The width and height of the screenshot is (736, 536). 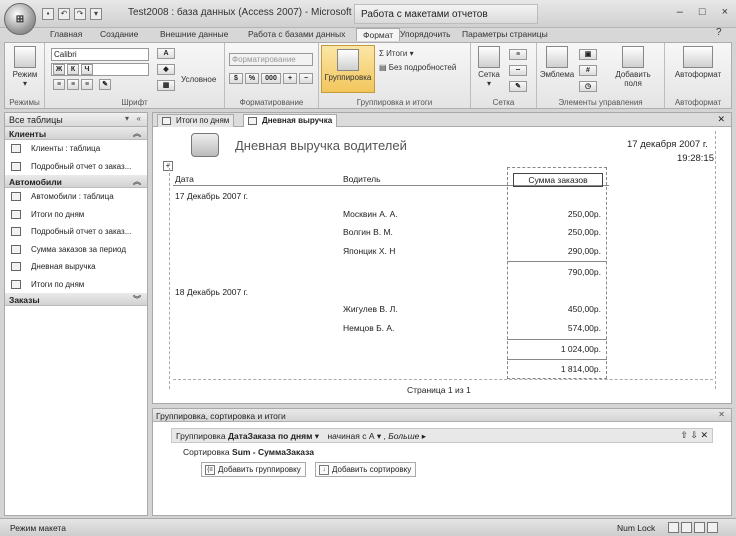 I want to click on close-document-icon: ✕, so click(x=721, y=119).